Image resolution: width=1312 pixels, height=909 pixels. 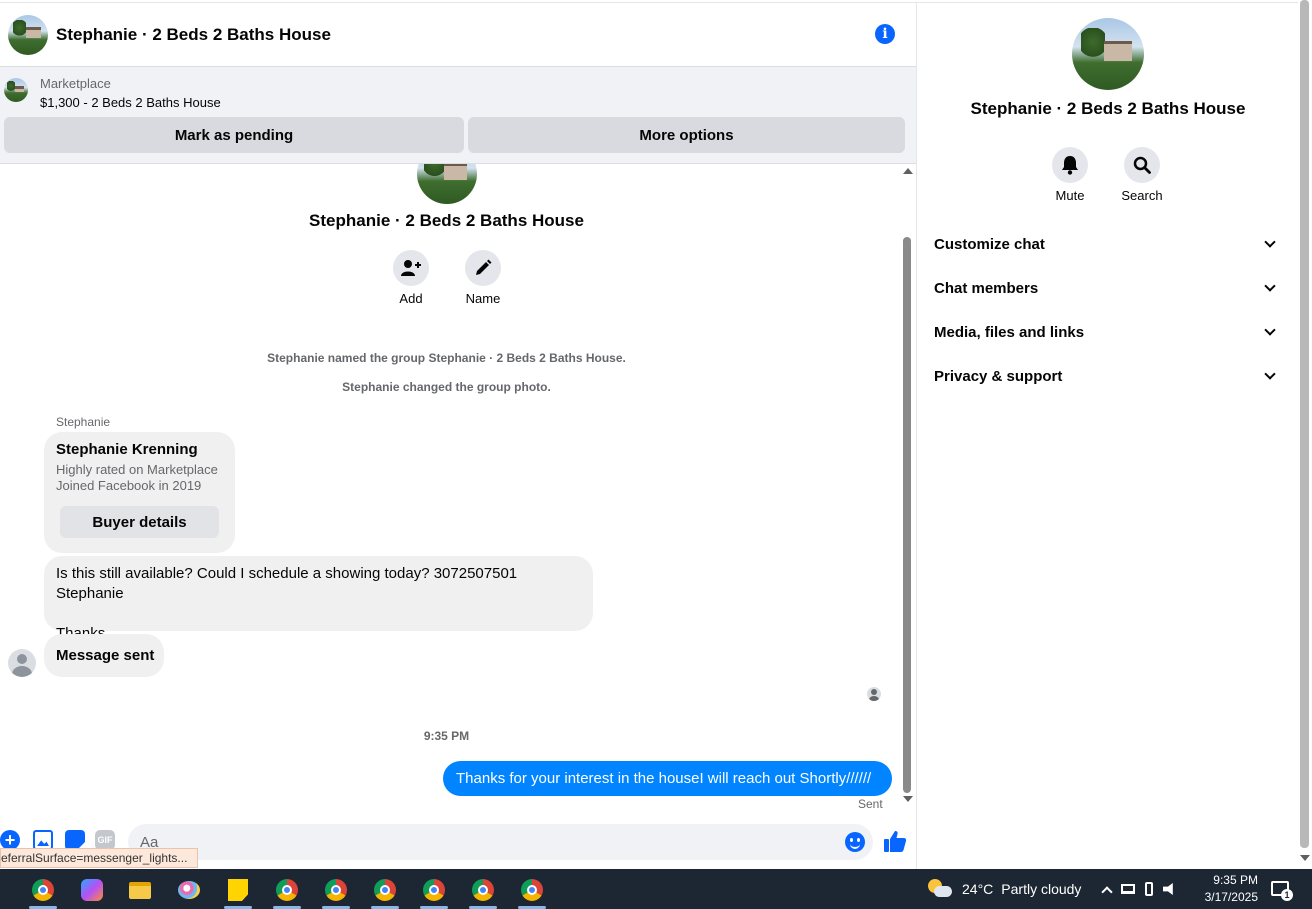 What do you see at coordinates (1235, 880) in the screenshot?
I see `clock-time: 9:35 PM` at bounding box center [1235, 880].